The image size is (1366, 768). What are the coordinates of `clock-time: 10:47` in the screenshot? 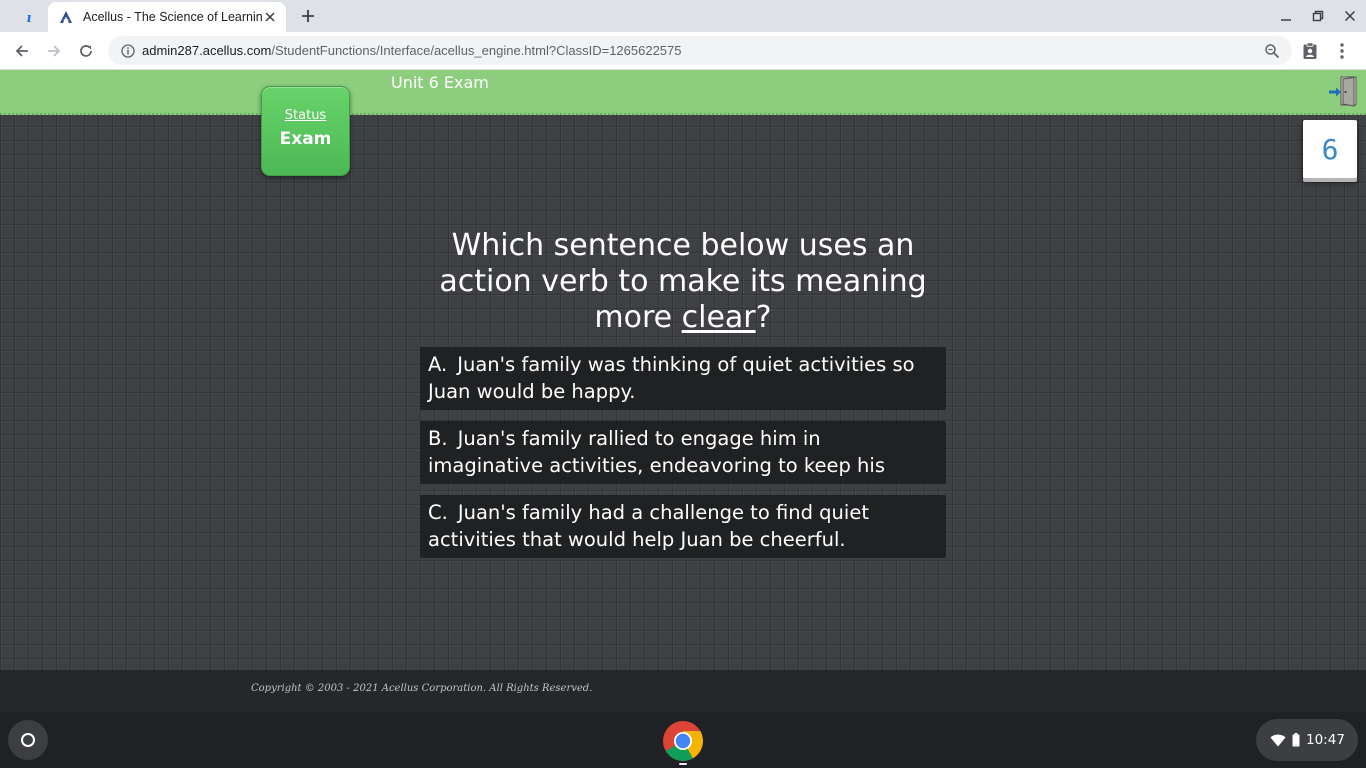 It's located at (1325, 740).